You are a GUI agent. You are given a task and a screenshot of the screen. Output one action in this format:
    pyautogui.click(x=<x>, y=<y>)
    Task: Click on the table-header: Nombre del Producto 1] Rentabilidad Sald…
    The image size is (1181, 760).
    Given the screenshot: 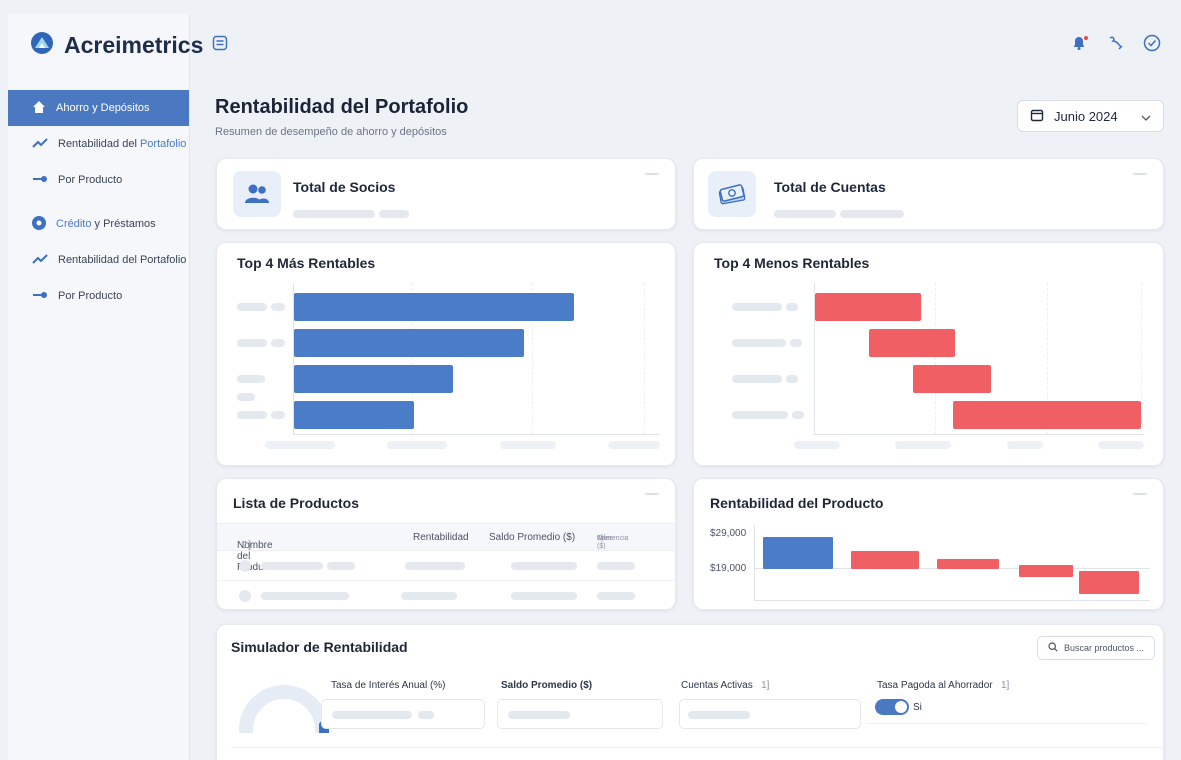 What is the action you would take?
    pyautogui.click(x=446, y=548)
    